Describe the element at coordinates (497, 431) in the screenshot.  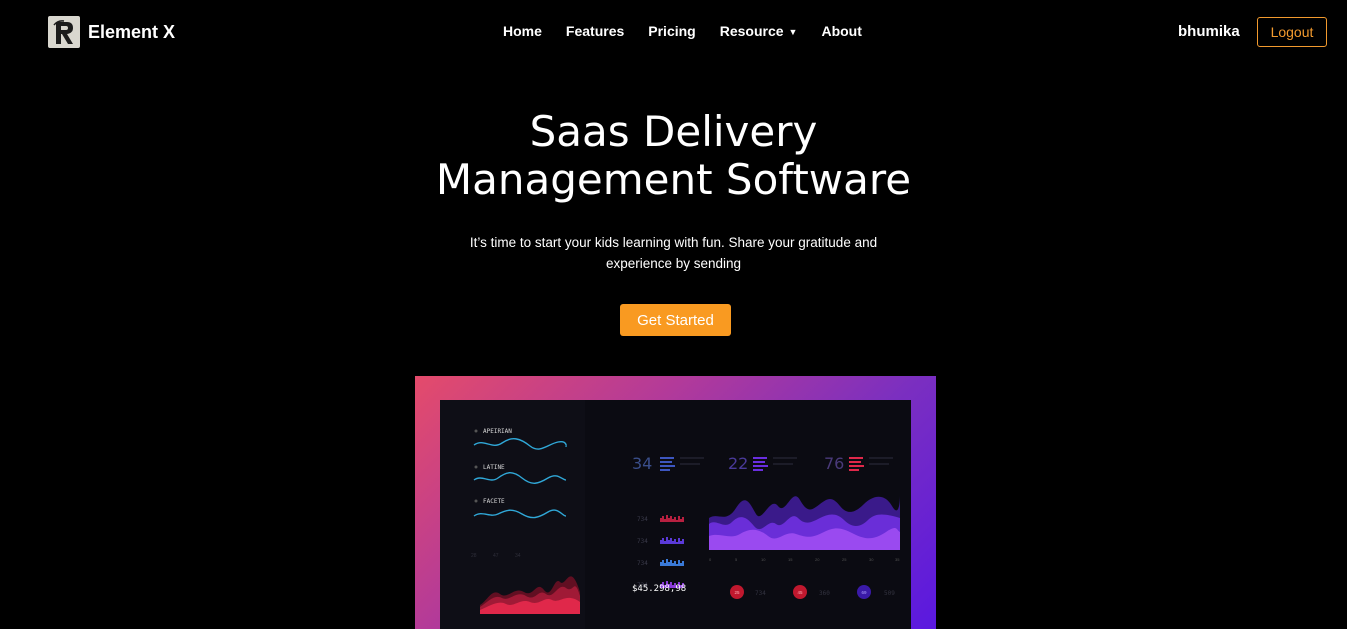
I see `label-apeirian: APEIRIAN` at that location.